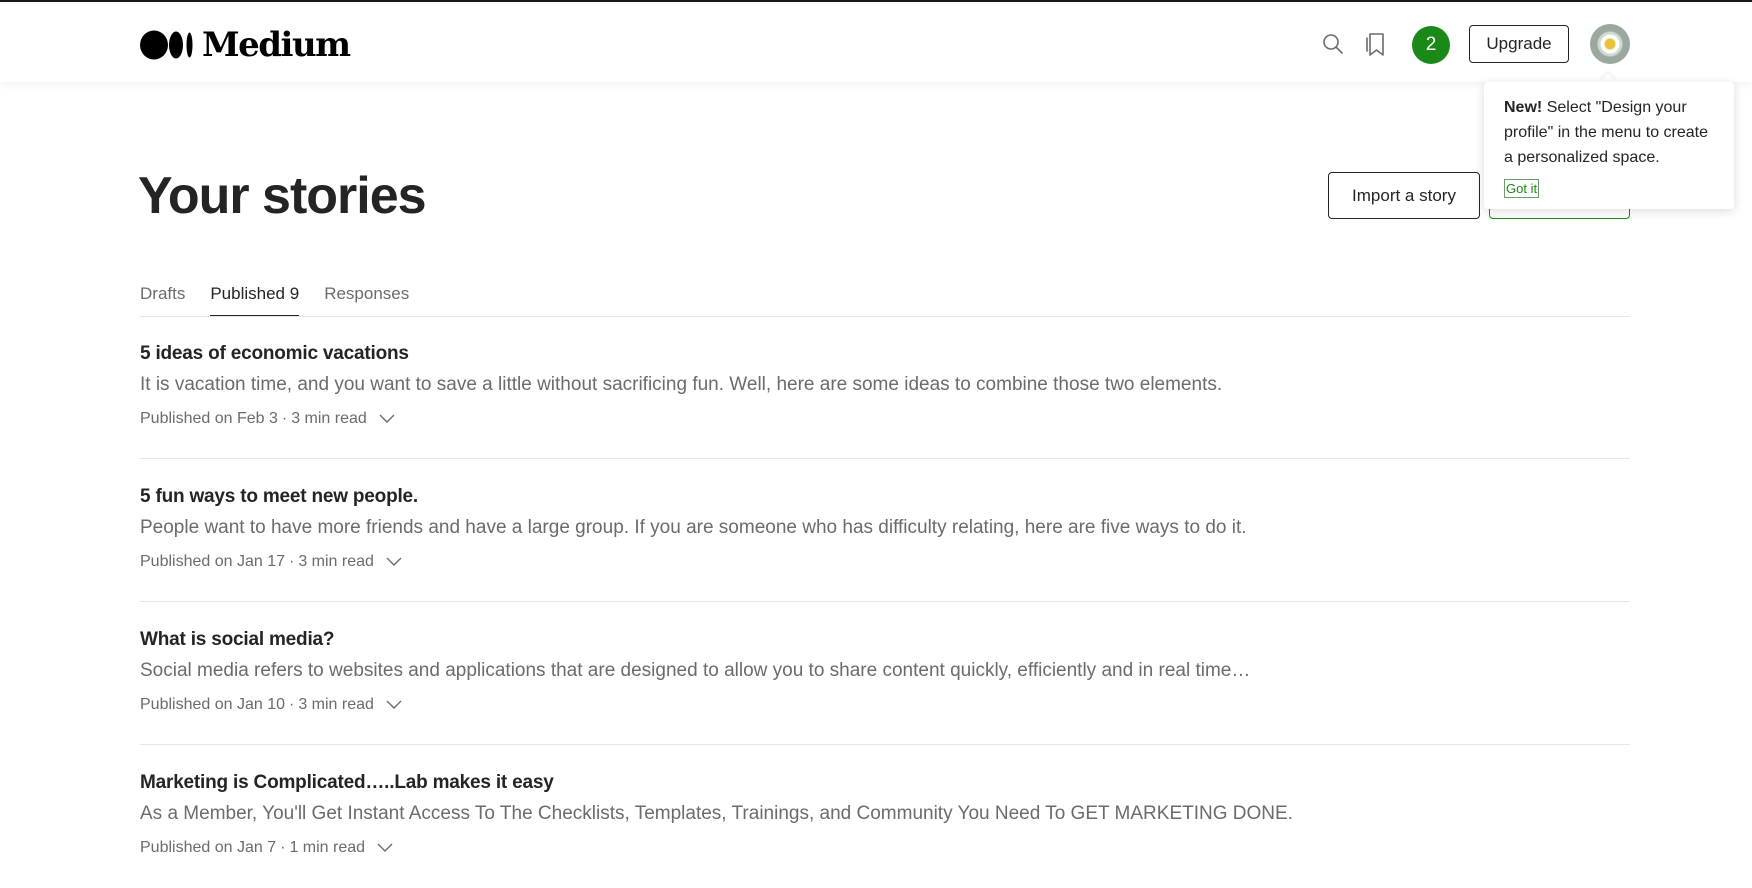 The image size is (1752, 888). I want to click on story-meta: Published on Jan 7 · 1 min read, so click(266, 848).